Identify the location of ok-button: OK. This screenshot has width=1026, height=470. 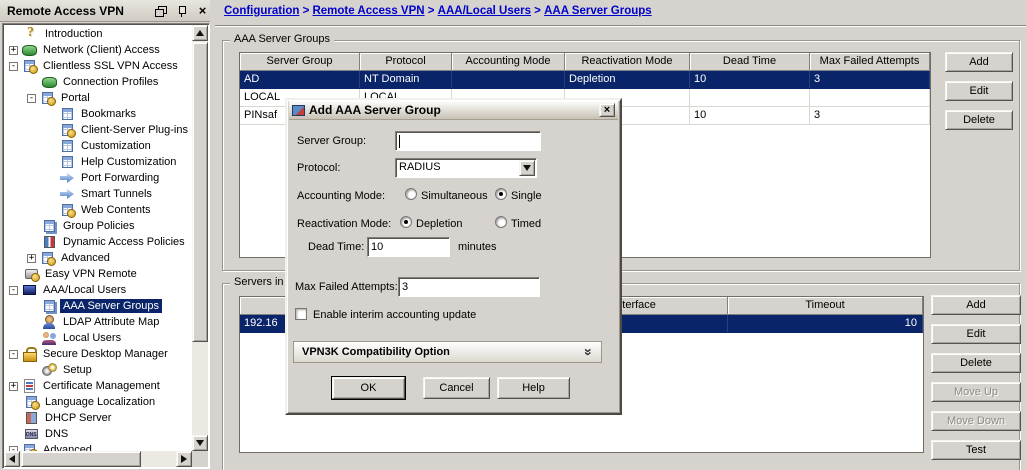
(368, 388).